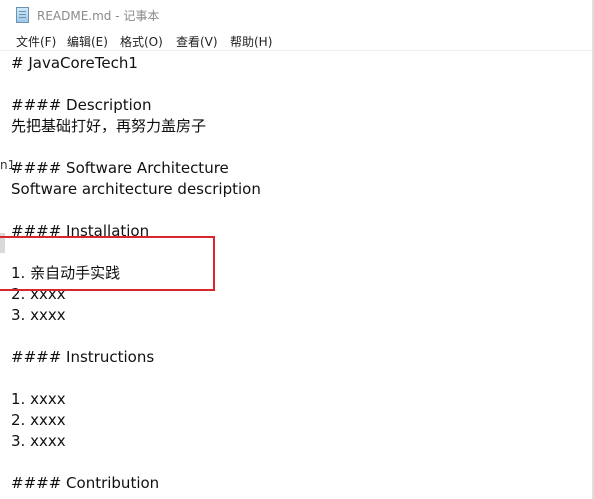 The image size is (594, 499). Describe the element at coordinates (74, 63) in the screenshot. I see `editor-line: # JavaCoreTech1` at that location.